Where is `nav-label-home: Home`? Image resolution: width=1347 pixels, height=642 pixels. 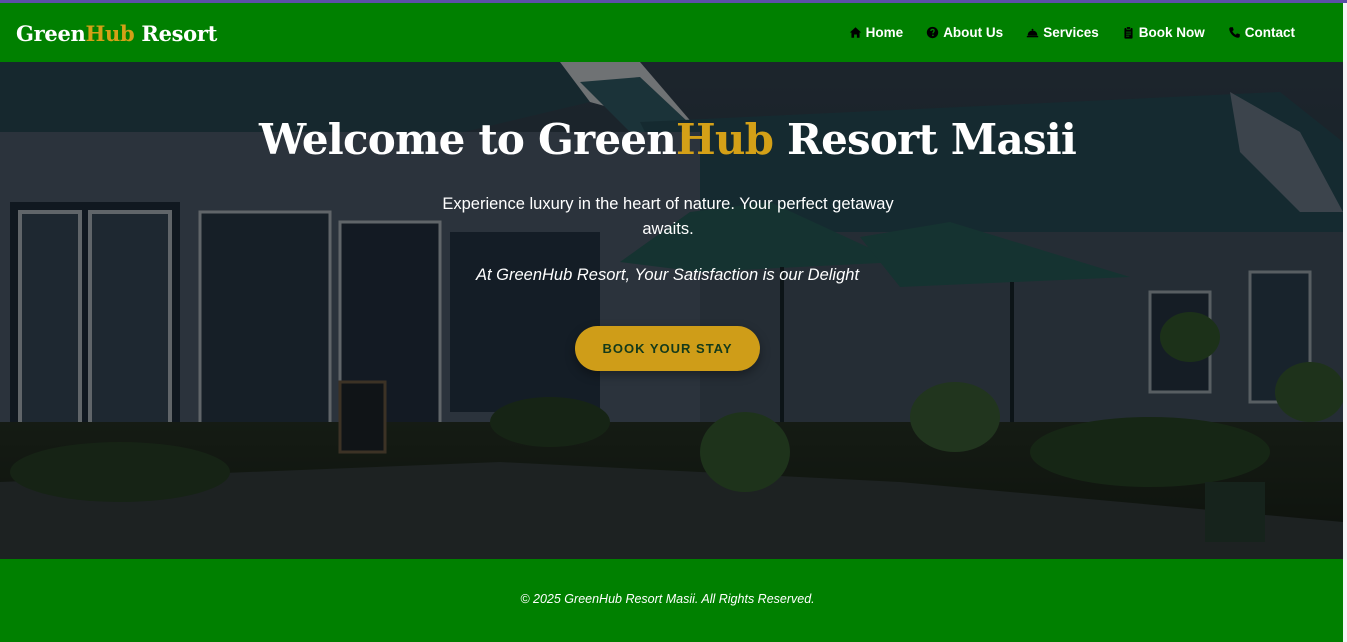
nav-label-home: Home is located at coordinates (884, 32).